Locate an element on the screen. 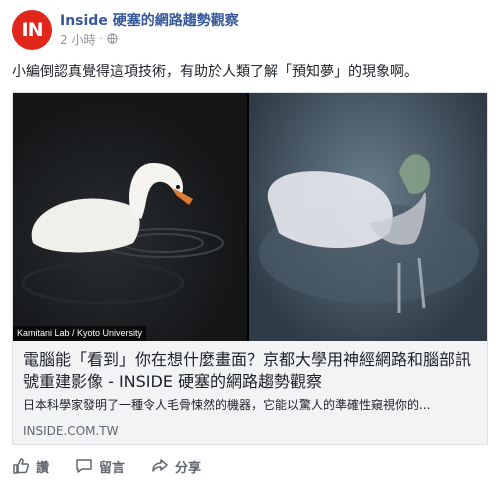 The height and width of the screenshot is (486, 500). page-name-link: Inside 硬塞的網路趨勢觀察 is located at coordinates (149, 21).